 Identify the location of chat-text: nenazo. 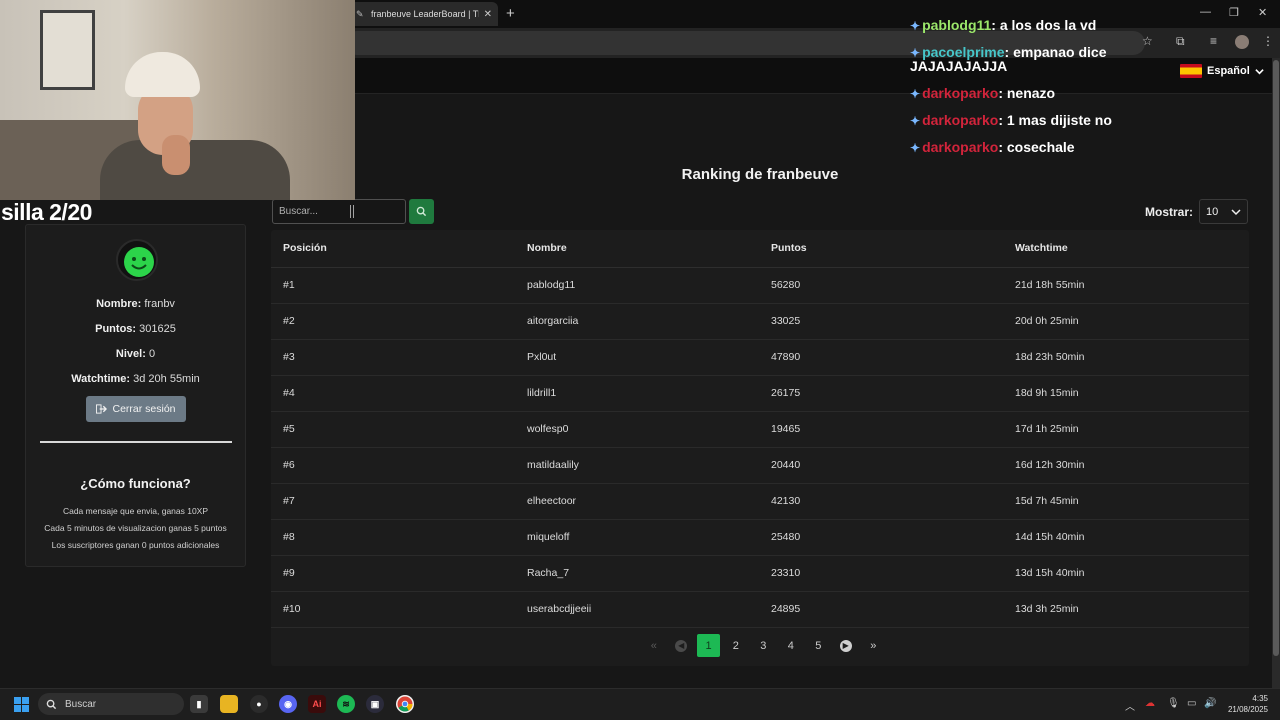
(1031, 93).